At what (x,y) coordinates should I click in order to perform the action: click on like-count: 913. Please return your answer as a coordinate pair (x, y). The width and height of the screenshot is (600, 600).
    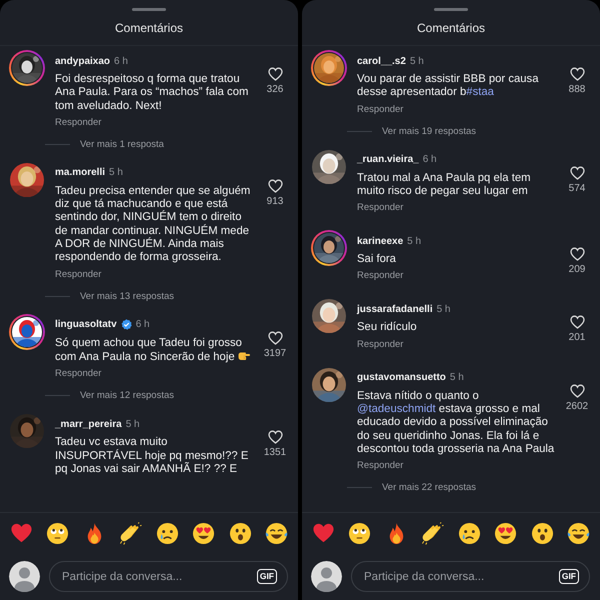
    Looking at the image, I should click on (275, 201).